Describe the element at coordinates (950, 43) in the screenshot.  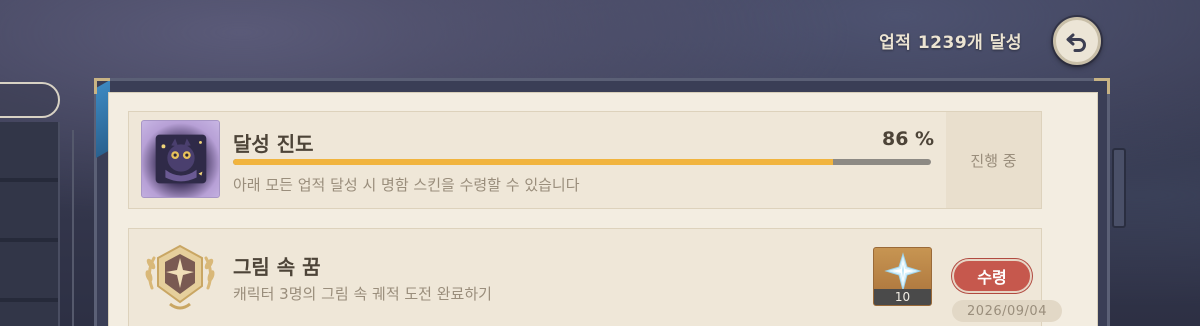
I see `achievement-count: 업적 1239개 달성` at that location.